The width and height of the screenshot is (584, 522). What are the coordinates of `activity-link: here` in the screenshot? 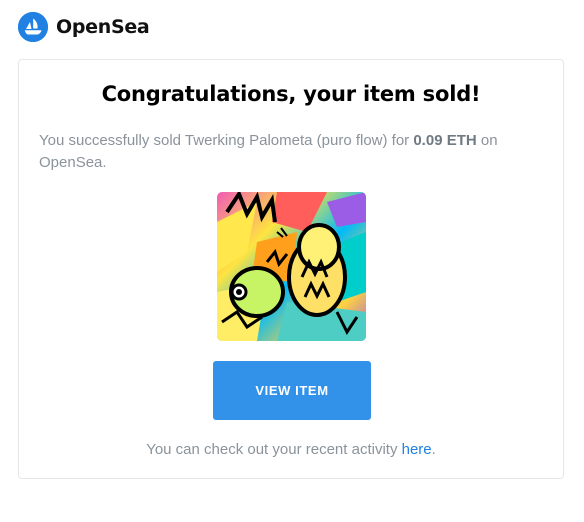 It's located at (417, 449).